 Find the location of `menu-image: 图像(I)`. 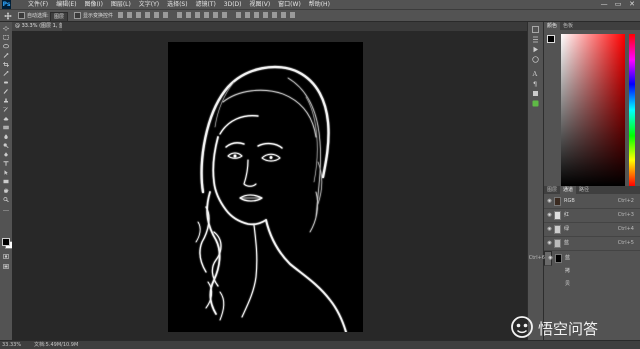

menu-image: 图像(I) is located at coordinates (93, 4).